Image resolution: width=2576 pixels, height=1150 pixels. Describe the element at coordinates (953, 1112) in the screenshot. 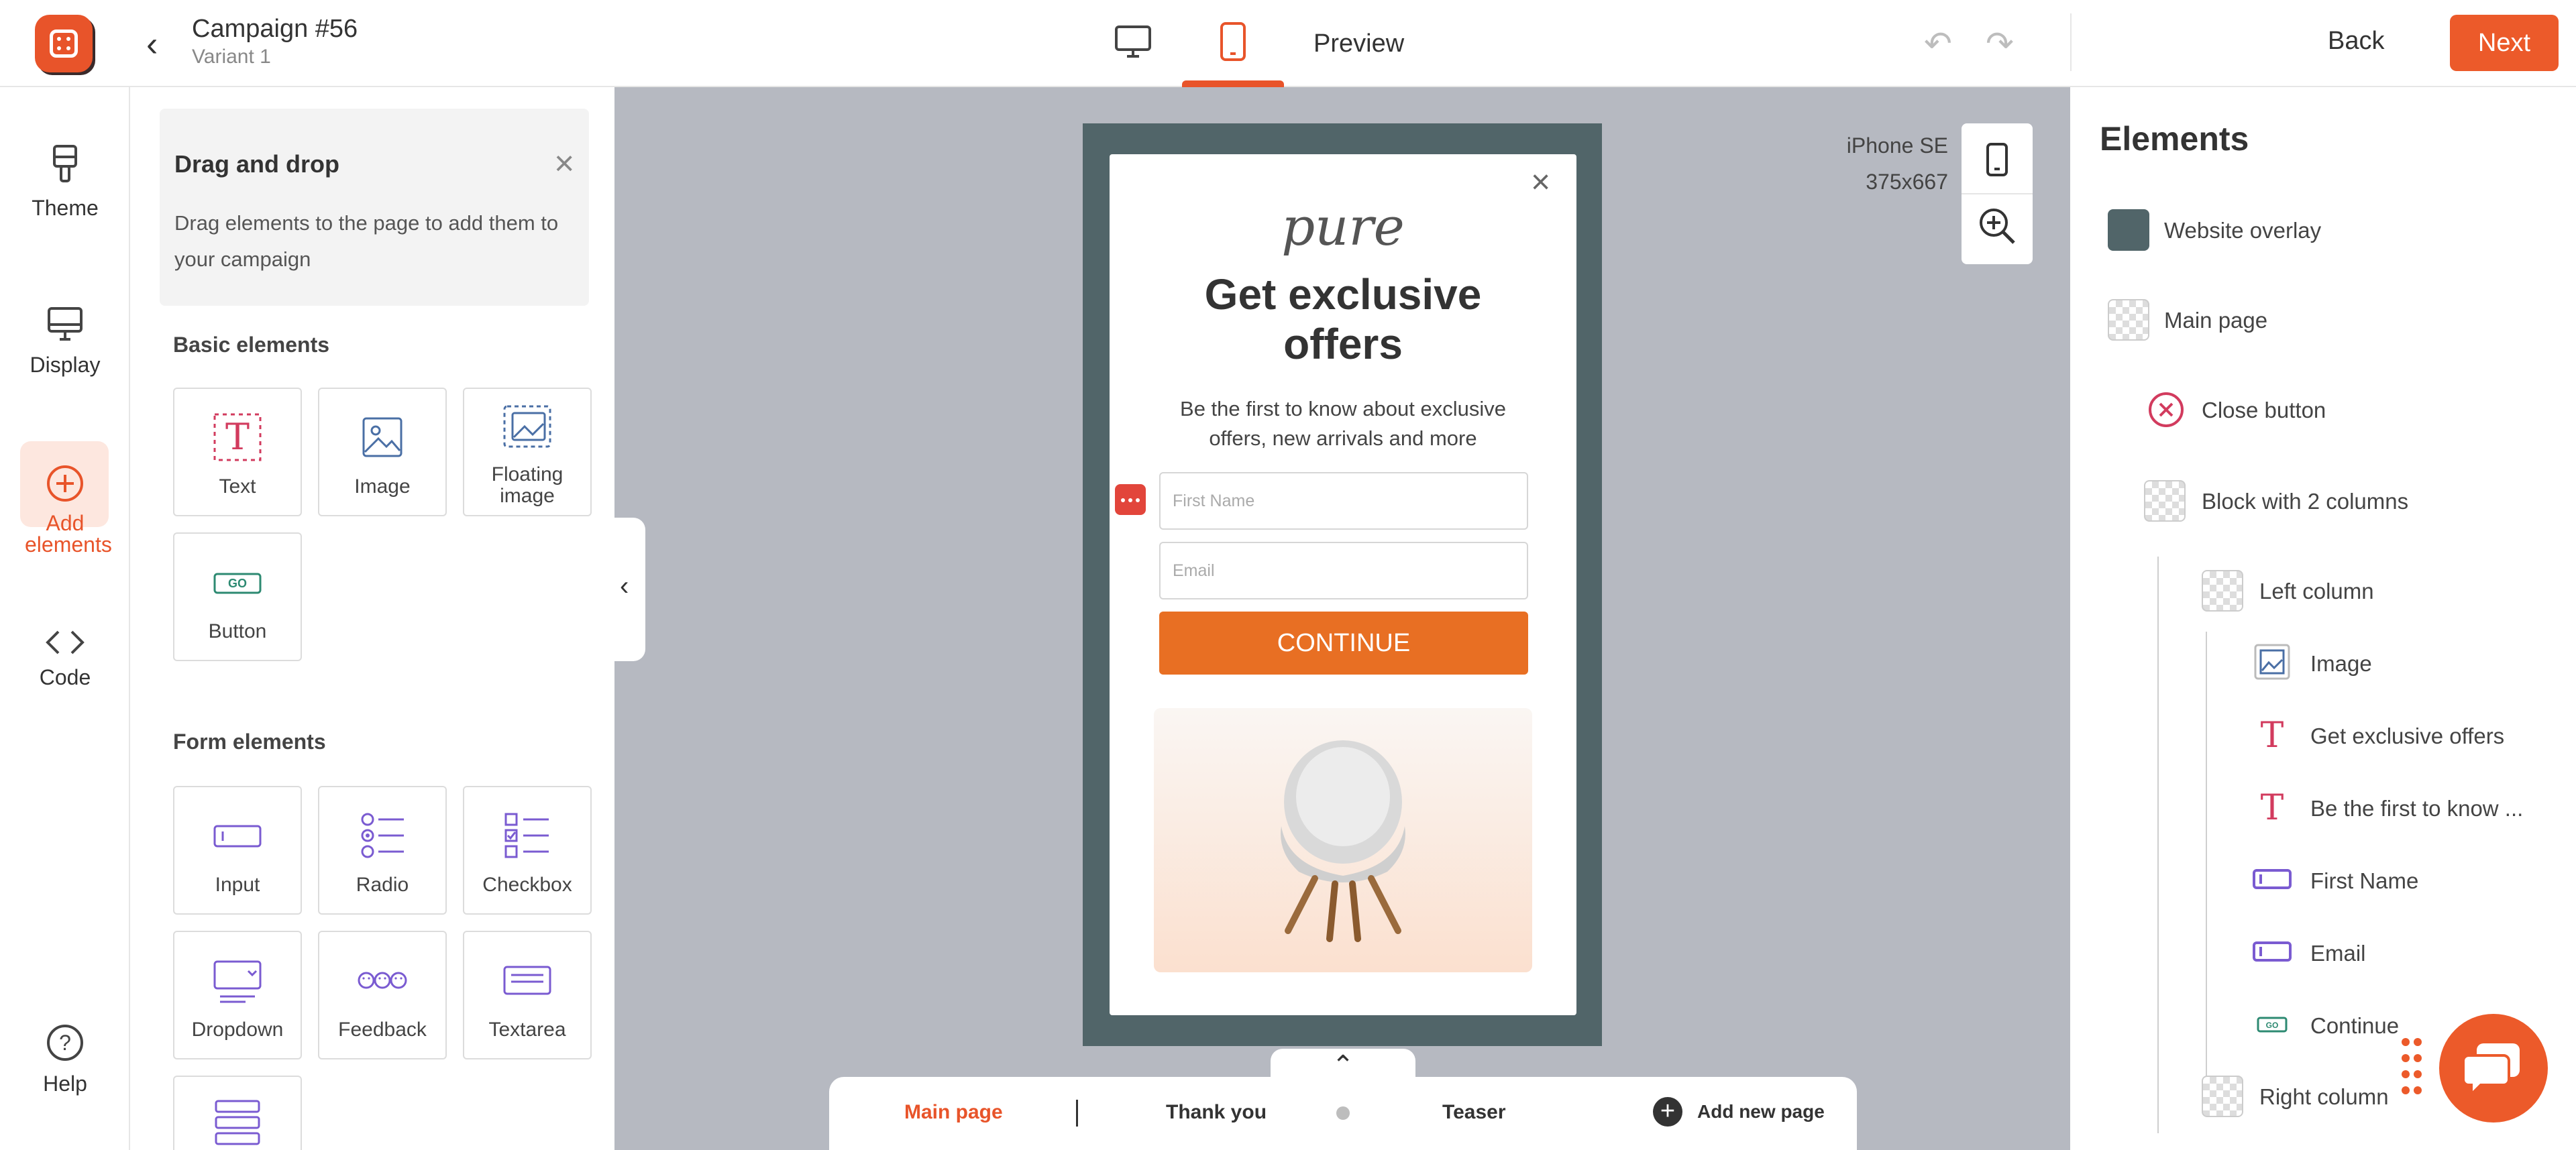

I see `tab-main-page: Main page` at that location.